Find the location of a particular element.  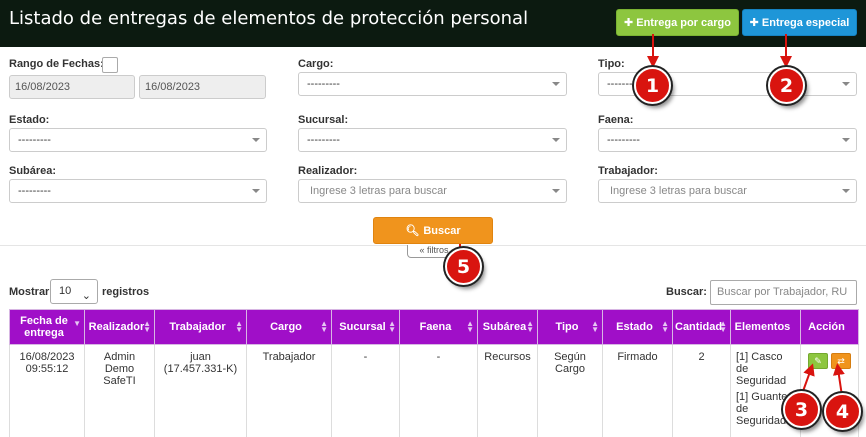

col-estado: Estado ▲ ▼ is located at coordinates (637, 327).